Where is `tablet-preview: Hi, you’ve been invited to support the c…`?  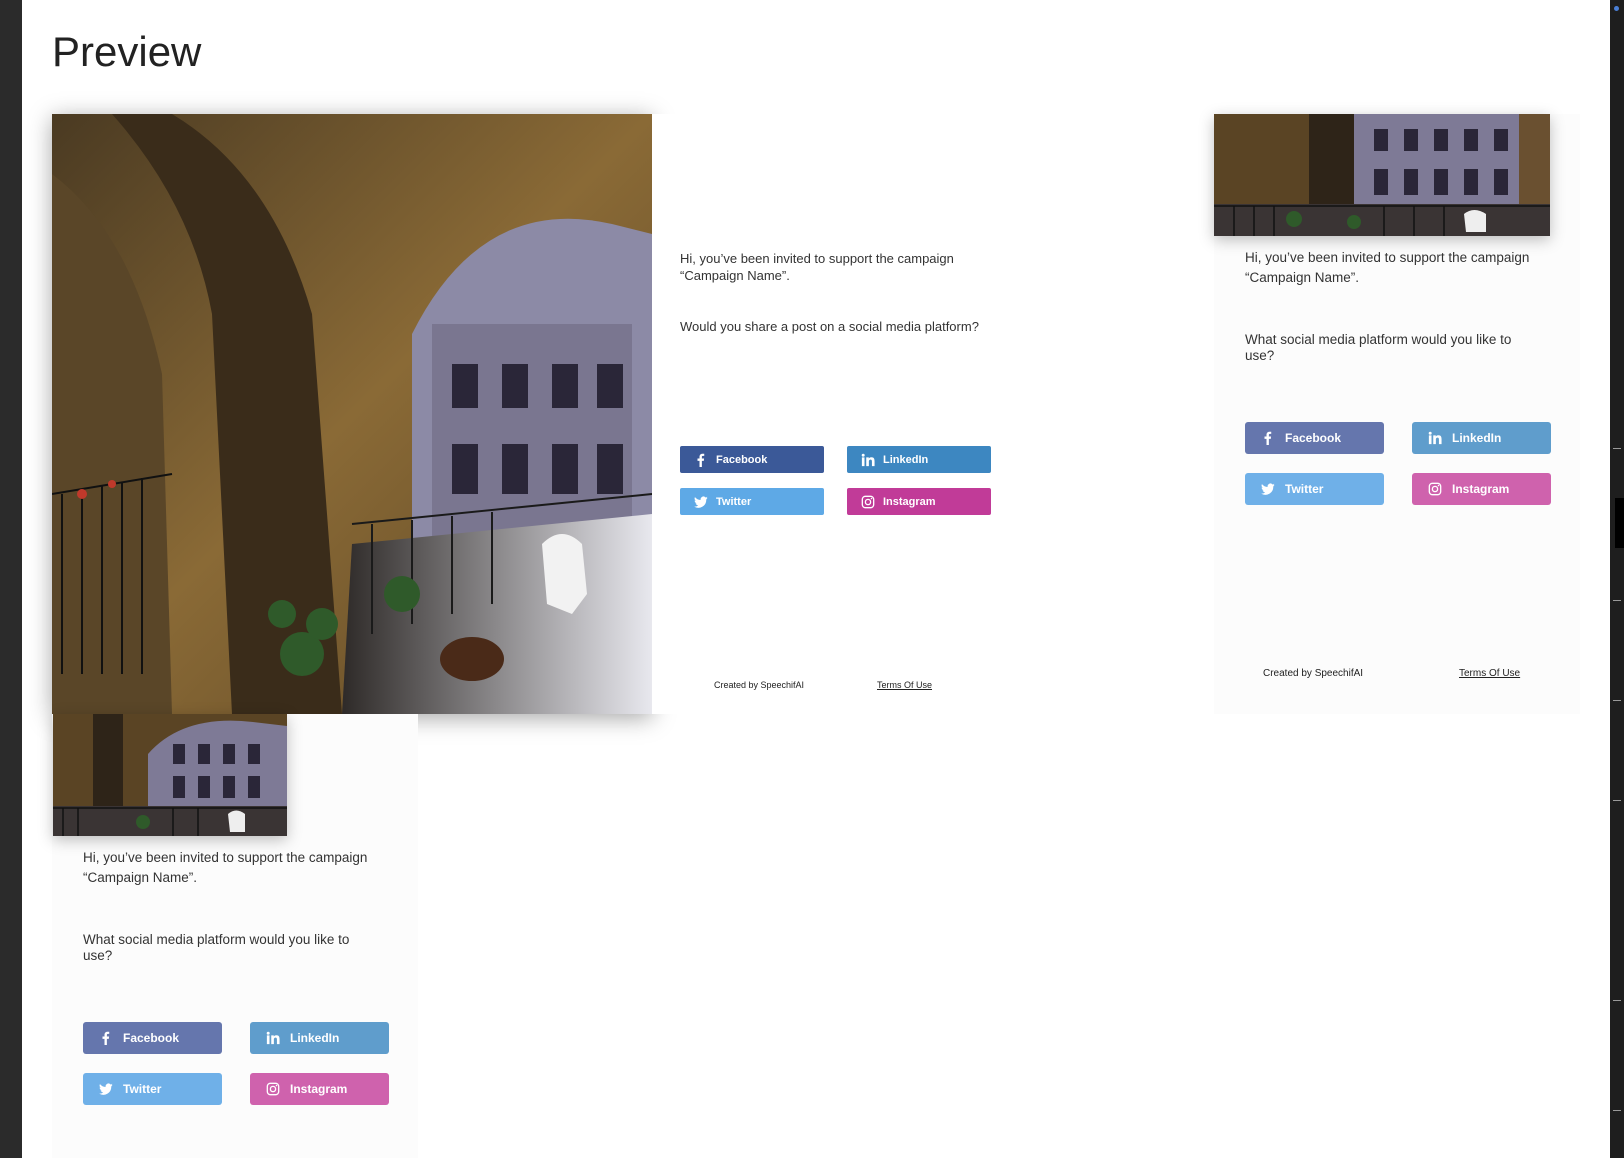
tablet-preview: Hi, you’ve been invited to support the c… is located at coordinates (1397, 414).